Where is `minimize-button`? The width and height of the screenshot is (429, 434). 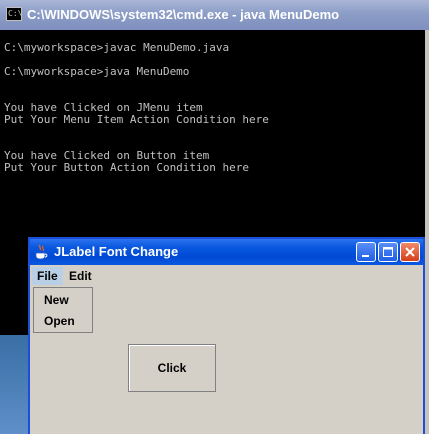 minimize-button is located at coordinates (366, 252).